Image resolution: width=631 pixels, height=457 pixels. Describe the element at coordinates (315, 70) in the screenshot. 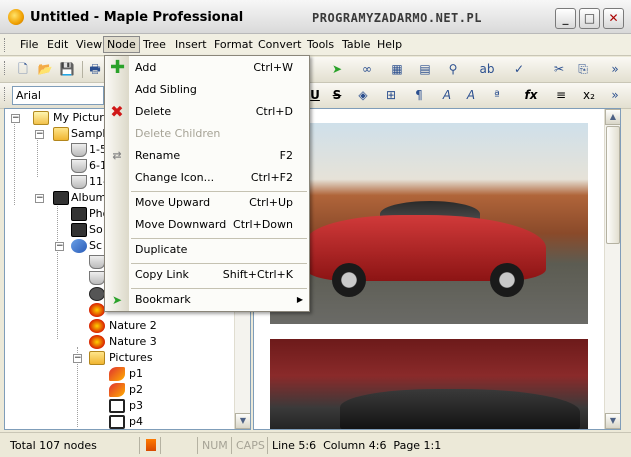

I see `standard-toolbar: 🗋 📂 💾 🖶 ➤ ∞ ▦ ▤ ⚲ ab ✓ ✂ ⎘ »` at that location.